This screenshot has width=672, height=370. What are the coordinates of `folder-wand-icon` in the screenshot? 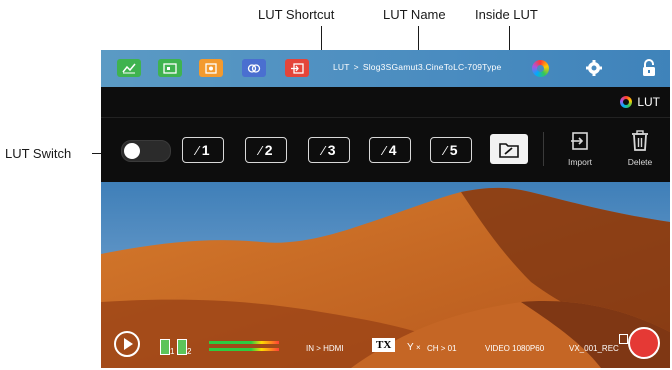 It's located at (509, 150).